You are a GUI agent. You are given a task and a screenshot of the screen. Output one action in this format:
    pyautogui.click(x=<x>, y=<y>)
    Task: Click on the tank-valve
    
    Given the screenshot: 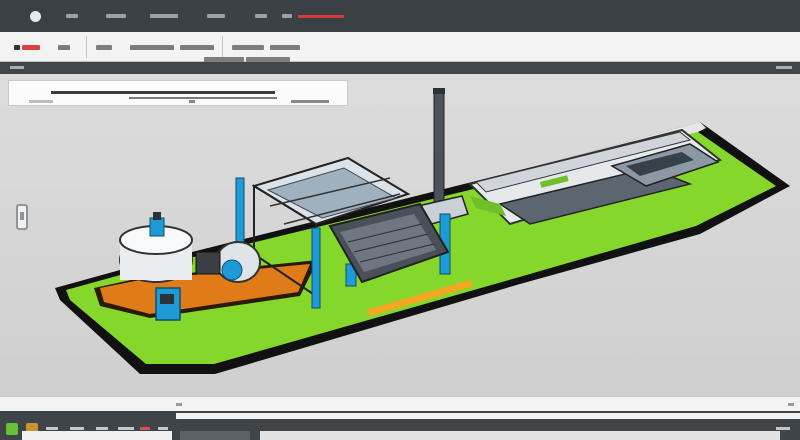 What is the action you would take?
    pyautogui.click(x=157, y=227)
    